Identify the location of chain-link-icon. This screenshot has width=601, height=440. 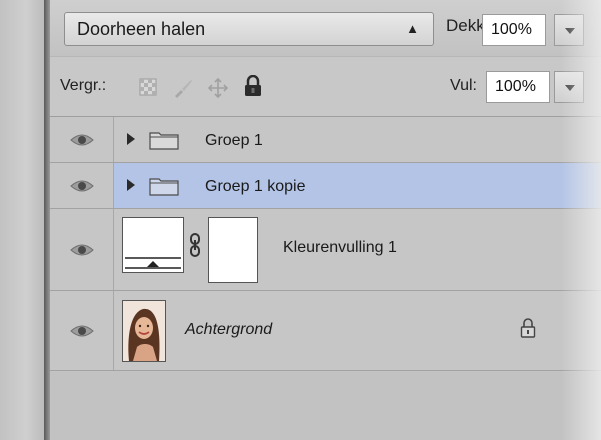
(195, 245).